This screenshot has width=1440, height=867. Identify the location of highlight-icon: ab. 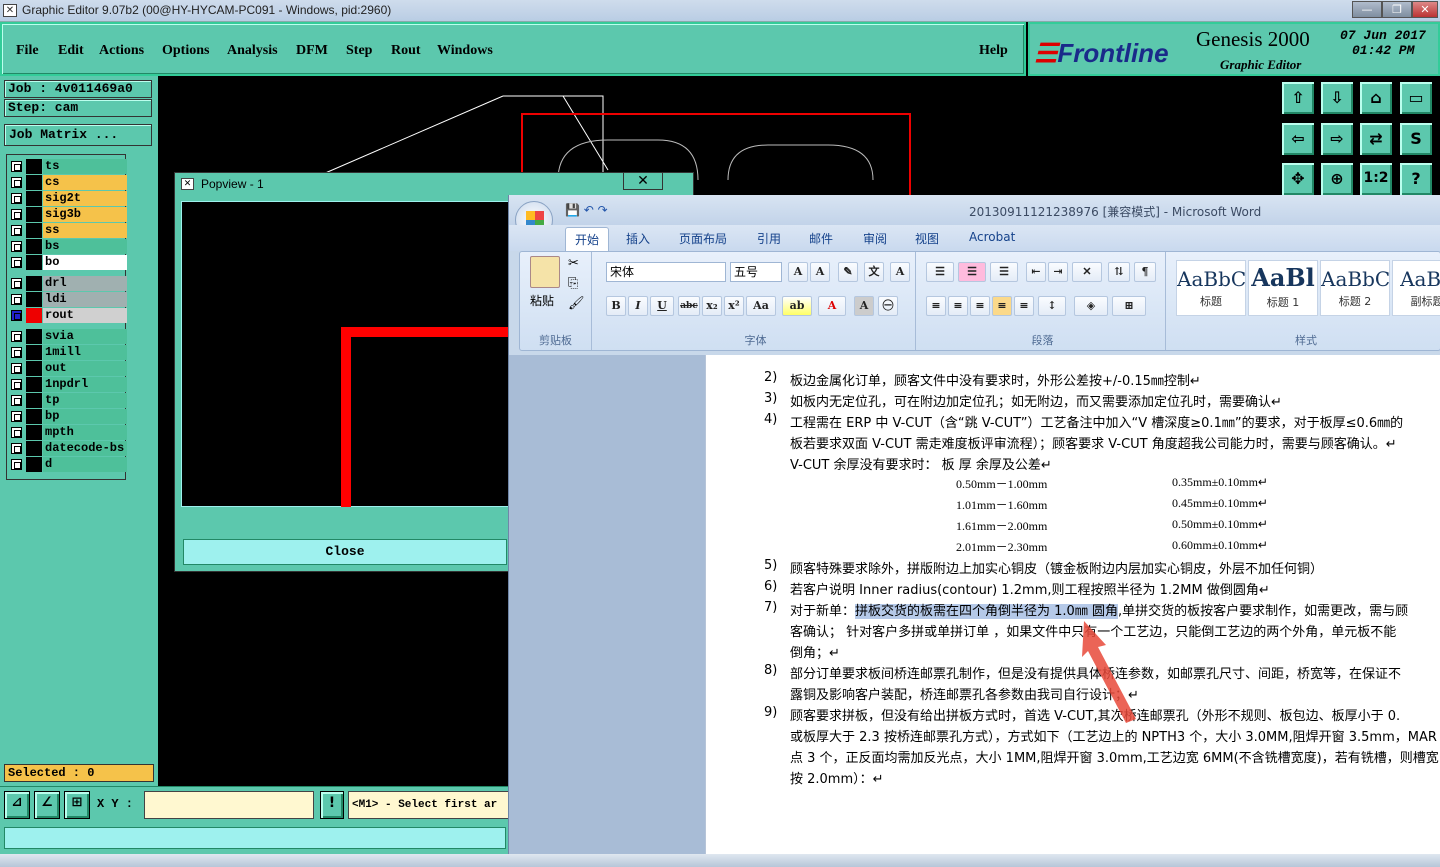
(797, 306).